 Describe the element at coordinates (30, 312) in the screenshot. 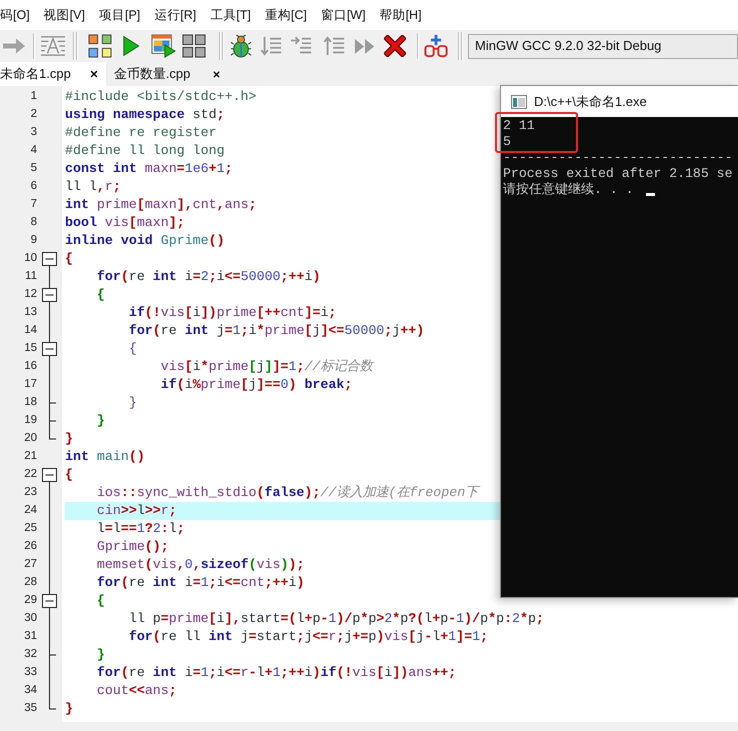

I see `line-number: 13` at that location.